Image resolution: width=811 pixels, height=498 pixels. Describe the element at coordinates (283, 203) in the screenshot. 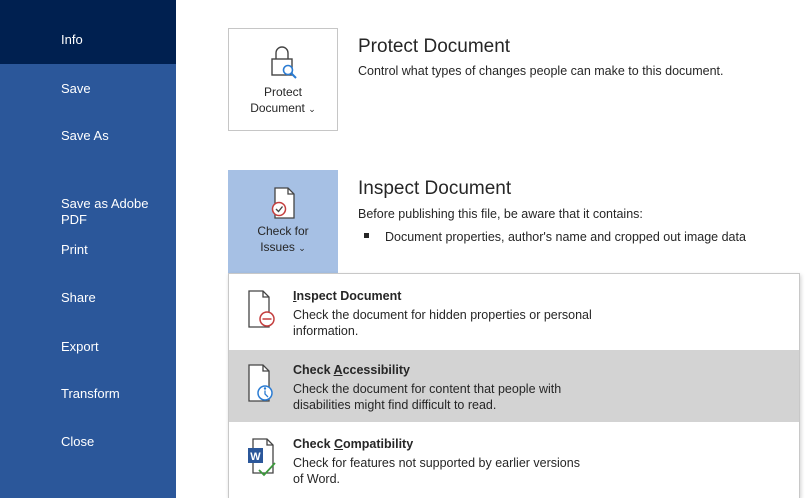

I see `check-document-icon` at that location.